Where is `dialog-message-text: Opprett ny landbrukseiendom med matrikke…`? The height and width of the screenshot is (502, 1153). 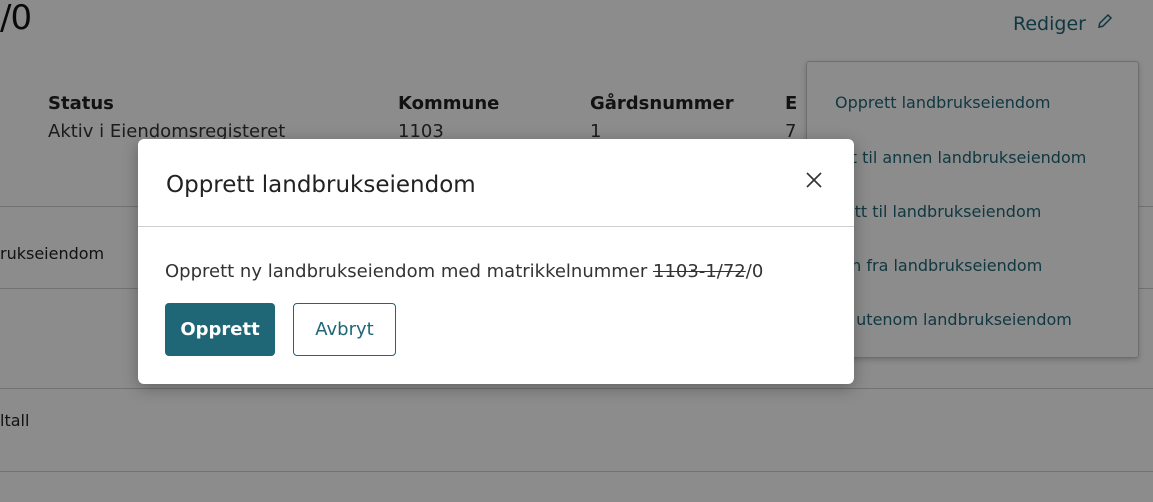 dialog-message-text: Opprett ny landbrukseiendom med matrikke… is located at coordinates (409, 271).